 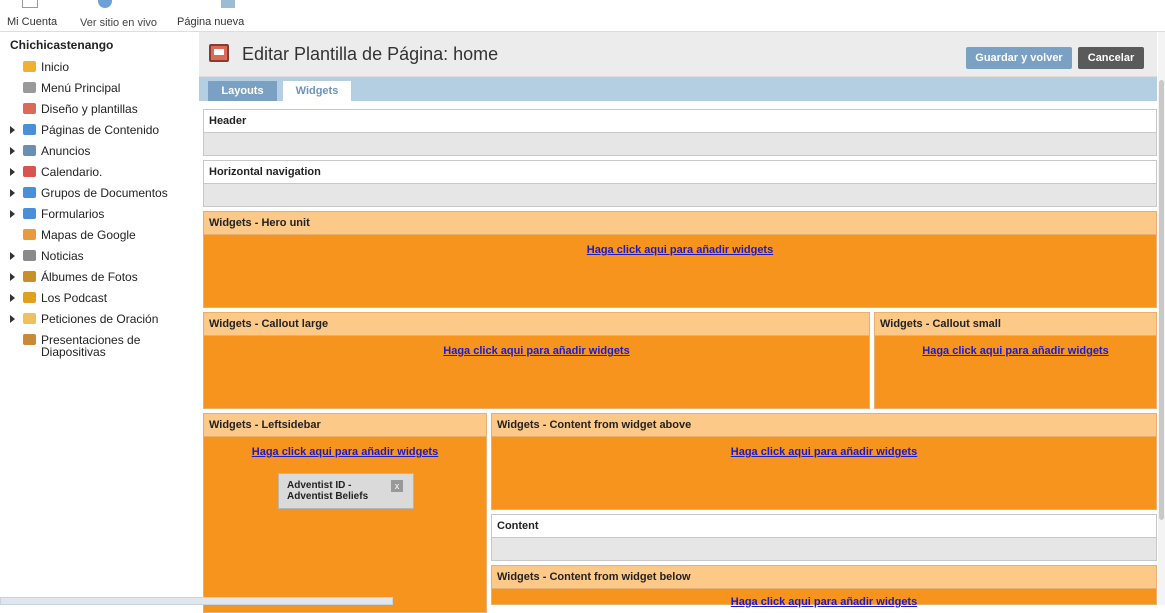 What do you see at coordinates (30, 4) in the screenshot?
I see `account-icon` at bounding box center [30, 4].